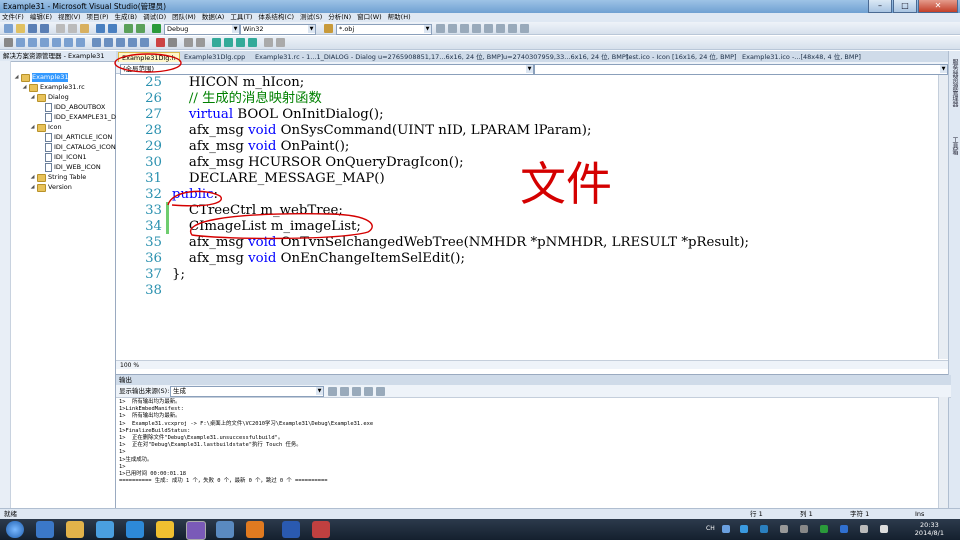 The image size is (960, 540). Describe the element at coordinates (384, 29) in the screenshot. I see `find-combo: *.obj ▼` at that location.